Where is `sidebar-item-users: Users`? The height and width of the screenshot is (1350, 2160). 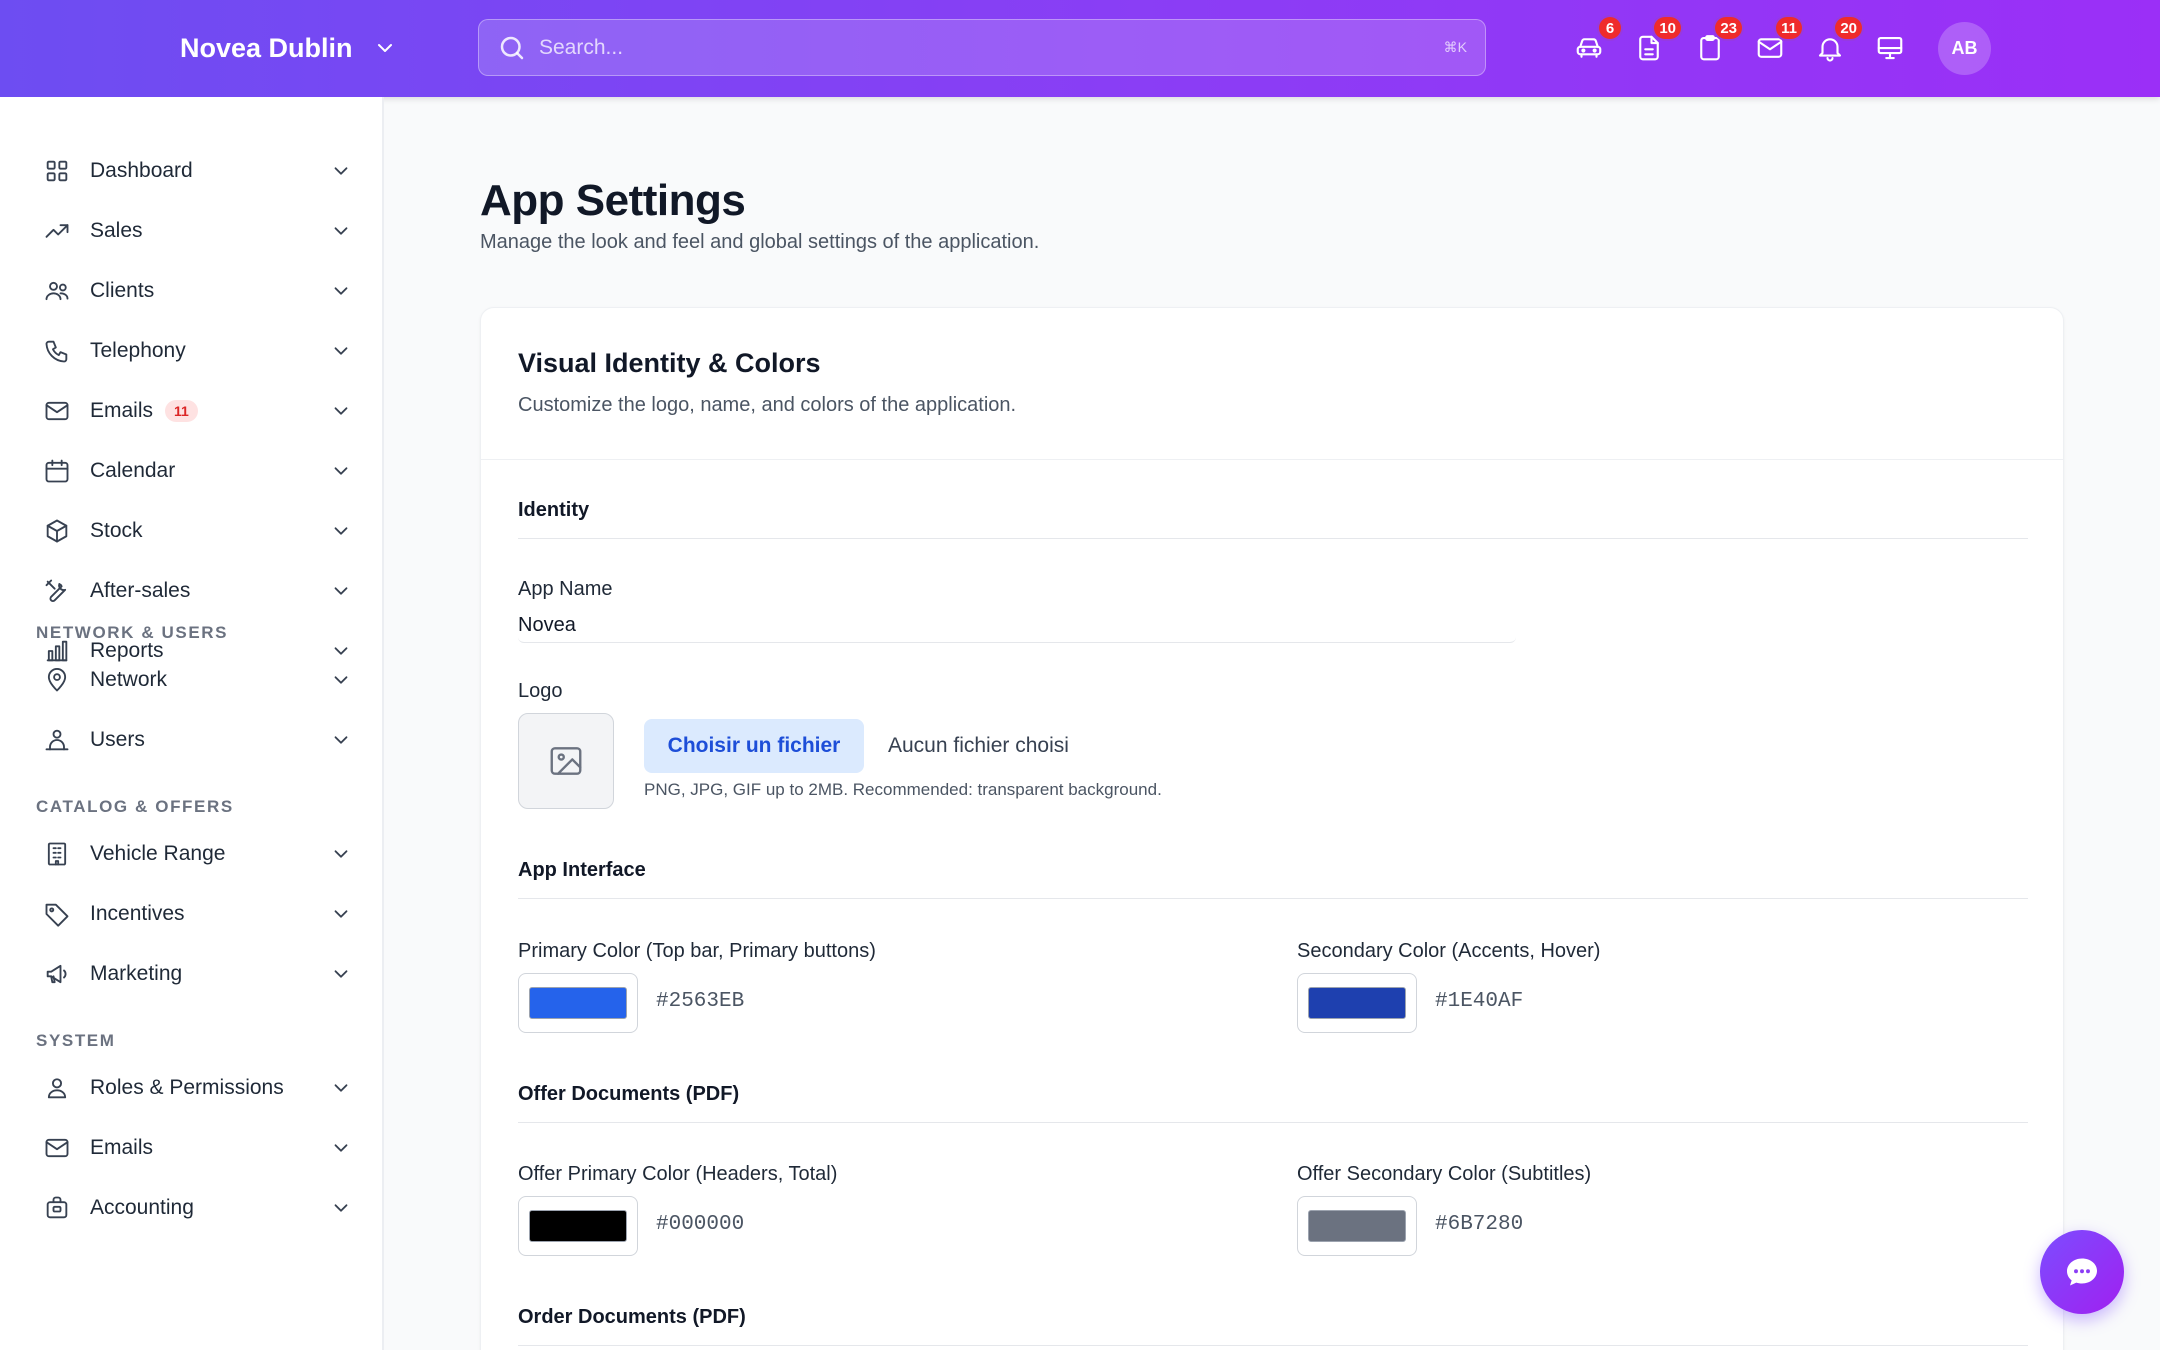 sidebar-item-users: Users is located at coordinates (197, 740).